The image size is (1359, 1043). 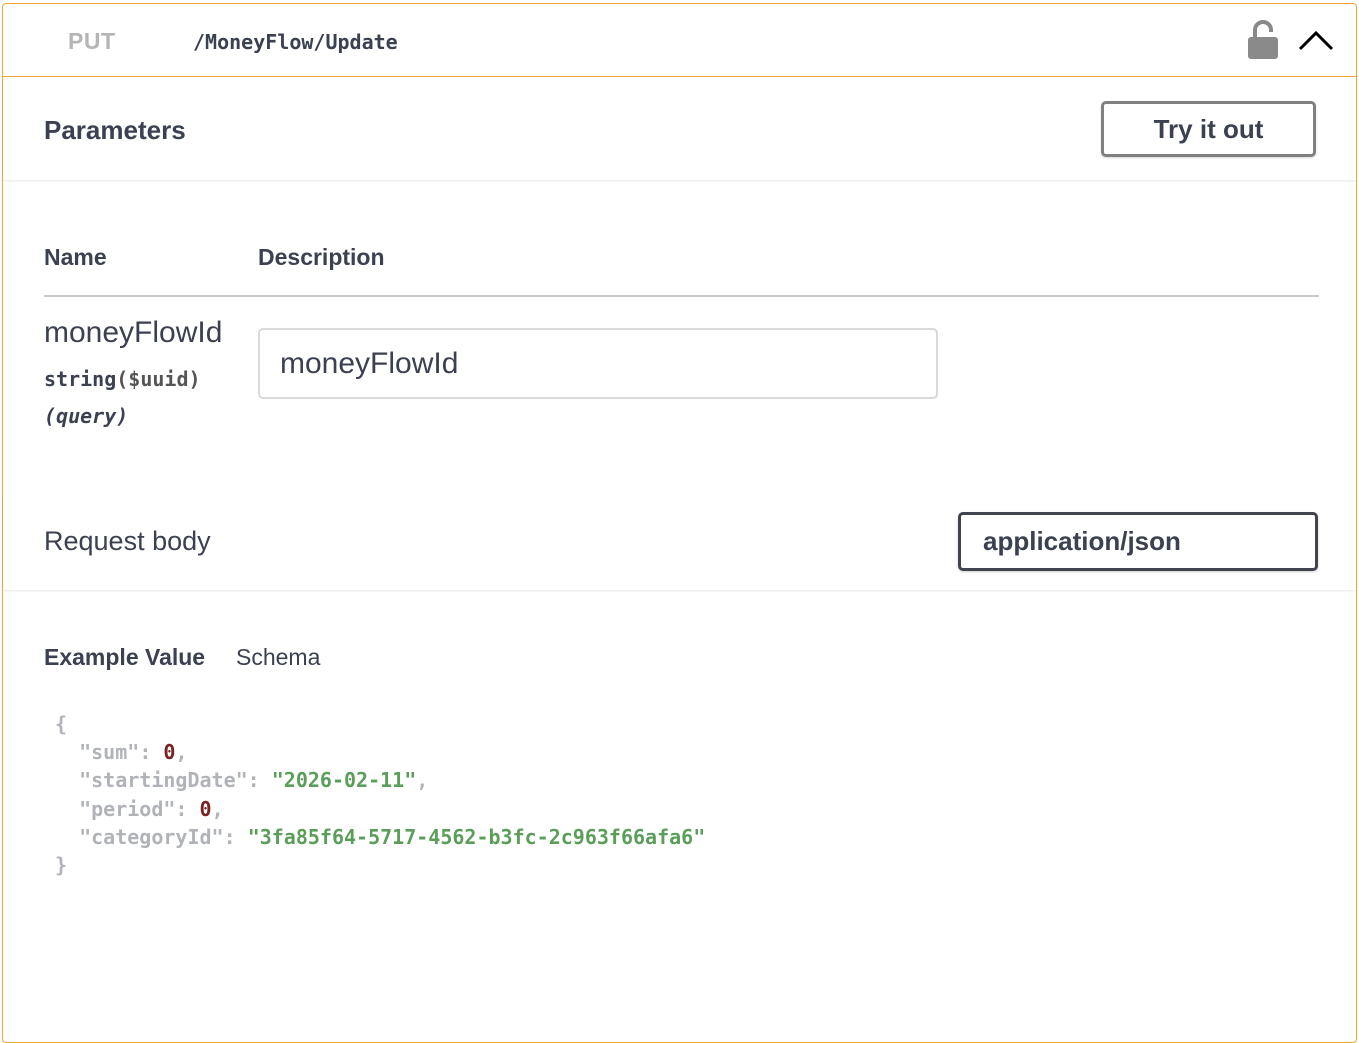 I want to click on column-header-description: Description, so click(x=321, y=257).